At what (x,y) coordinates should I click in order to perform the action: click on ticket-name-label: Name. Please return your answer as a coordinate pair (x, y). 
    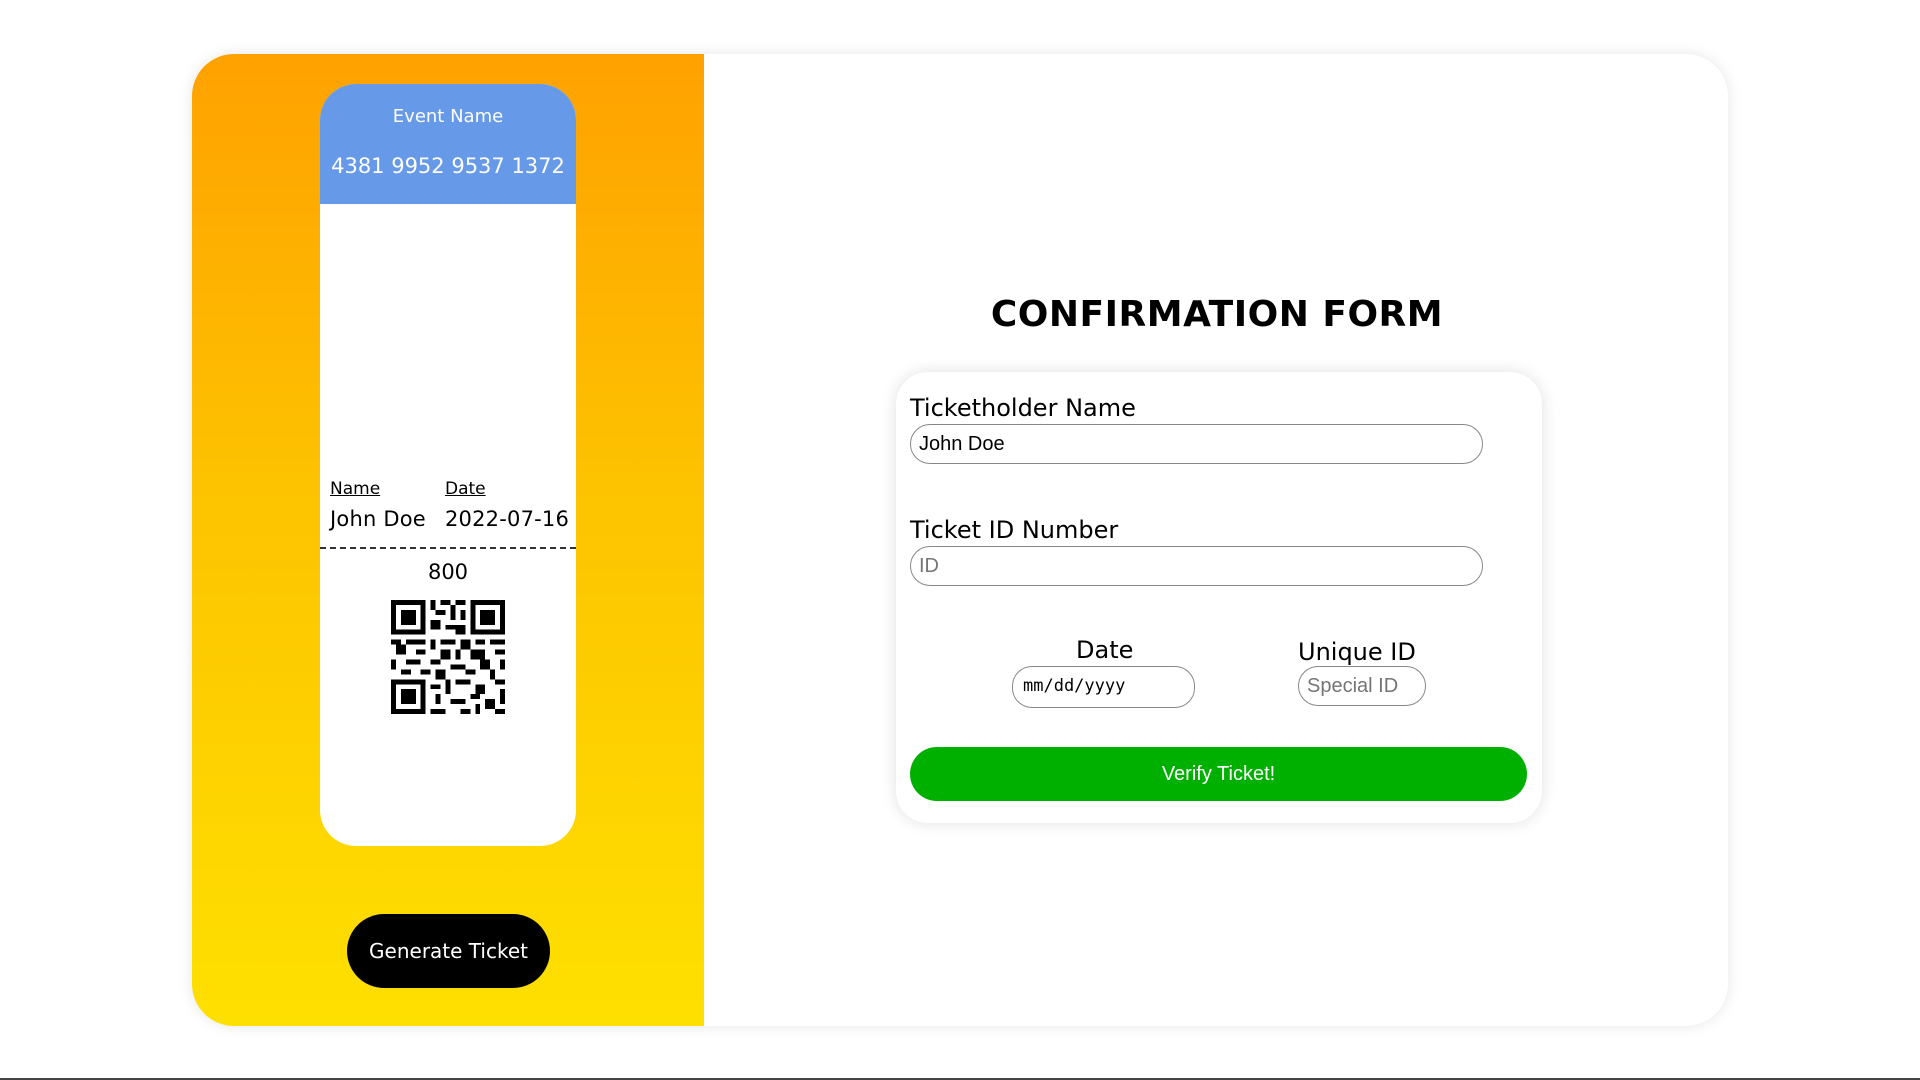
    Looking at the image, I should click on (355, 489).